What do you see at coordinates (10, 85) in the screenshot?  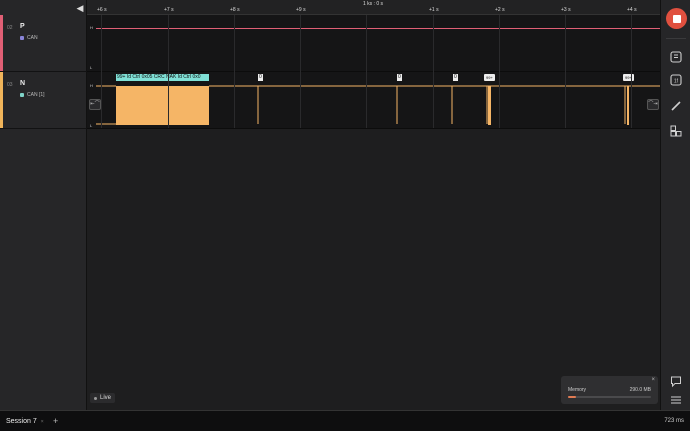 I see `channel-number: 03` at bounding box center [10, 85].